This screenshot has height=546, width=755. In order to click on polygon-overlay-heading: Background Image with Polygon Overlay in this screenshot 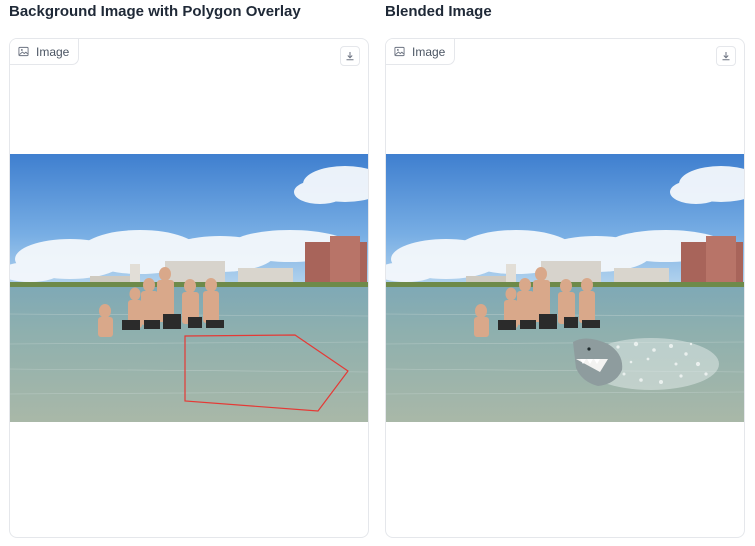, I will do `click(155, 11)`.